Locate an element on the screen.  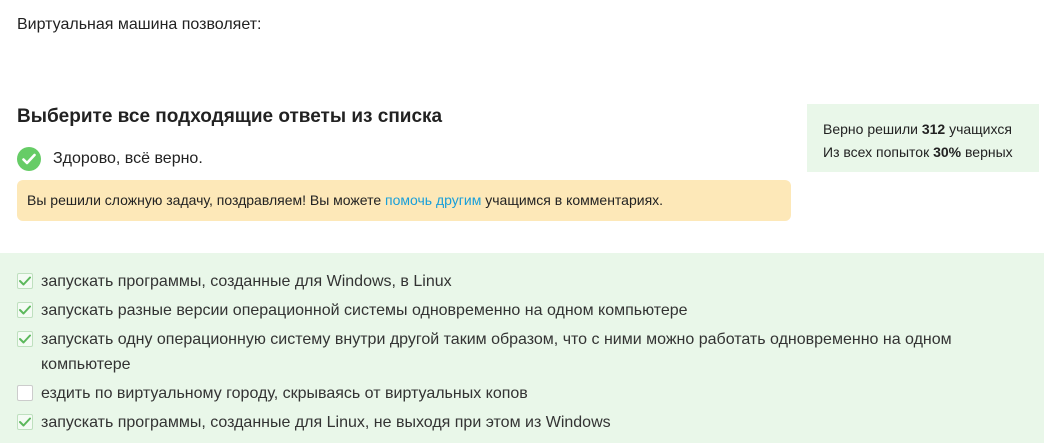
stats-solved-line: Верно решили 312 учащихся is located at coordinates (923, 129).